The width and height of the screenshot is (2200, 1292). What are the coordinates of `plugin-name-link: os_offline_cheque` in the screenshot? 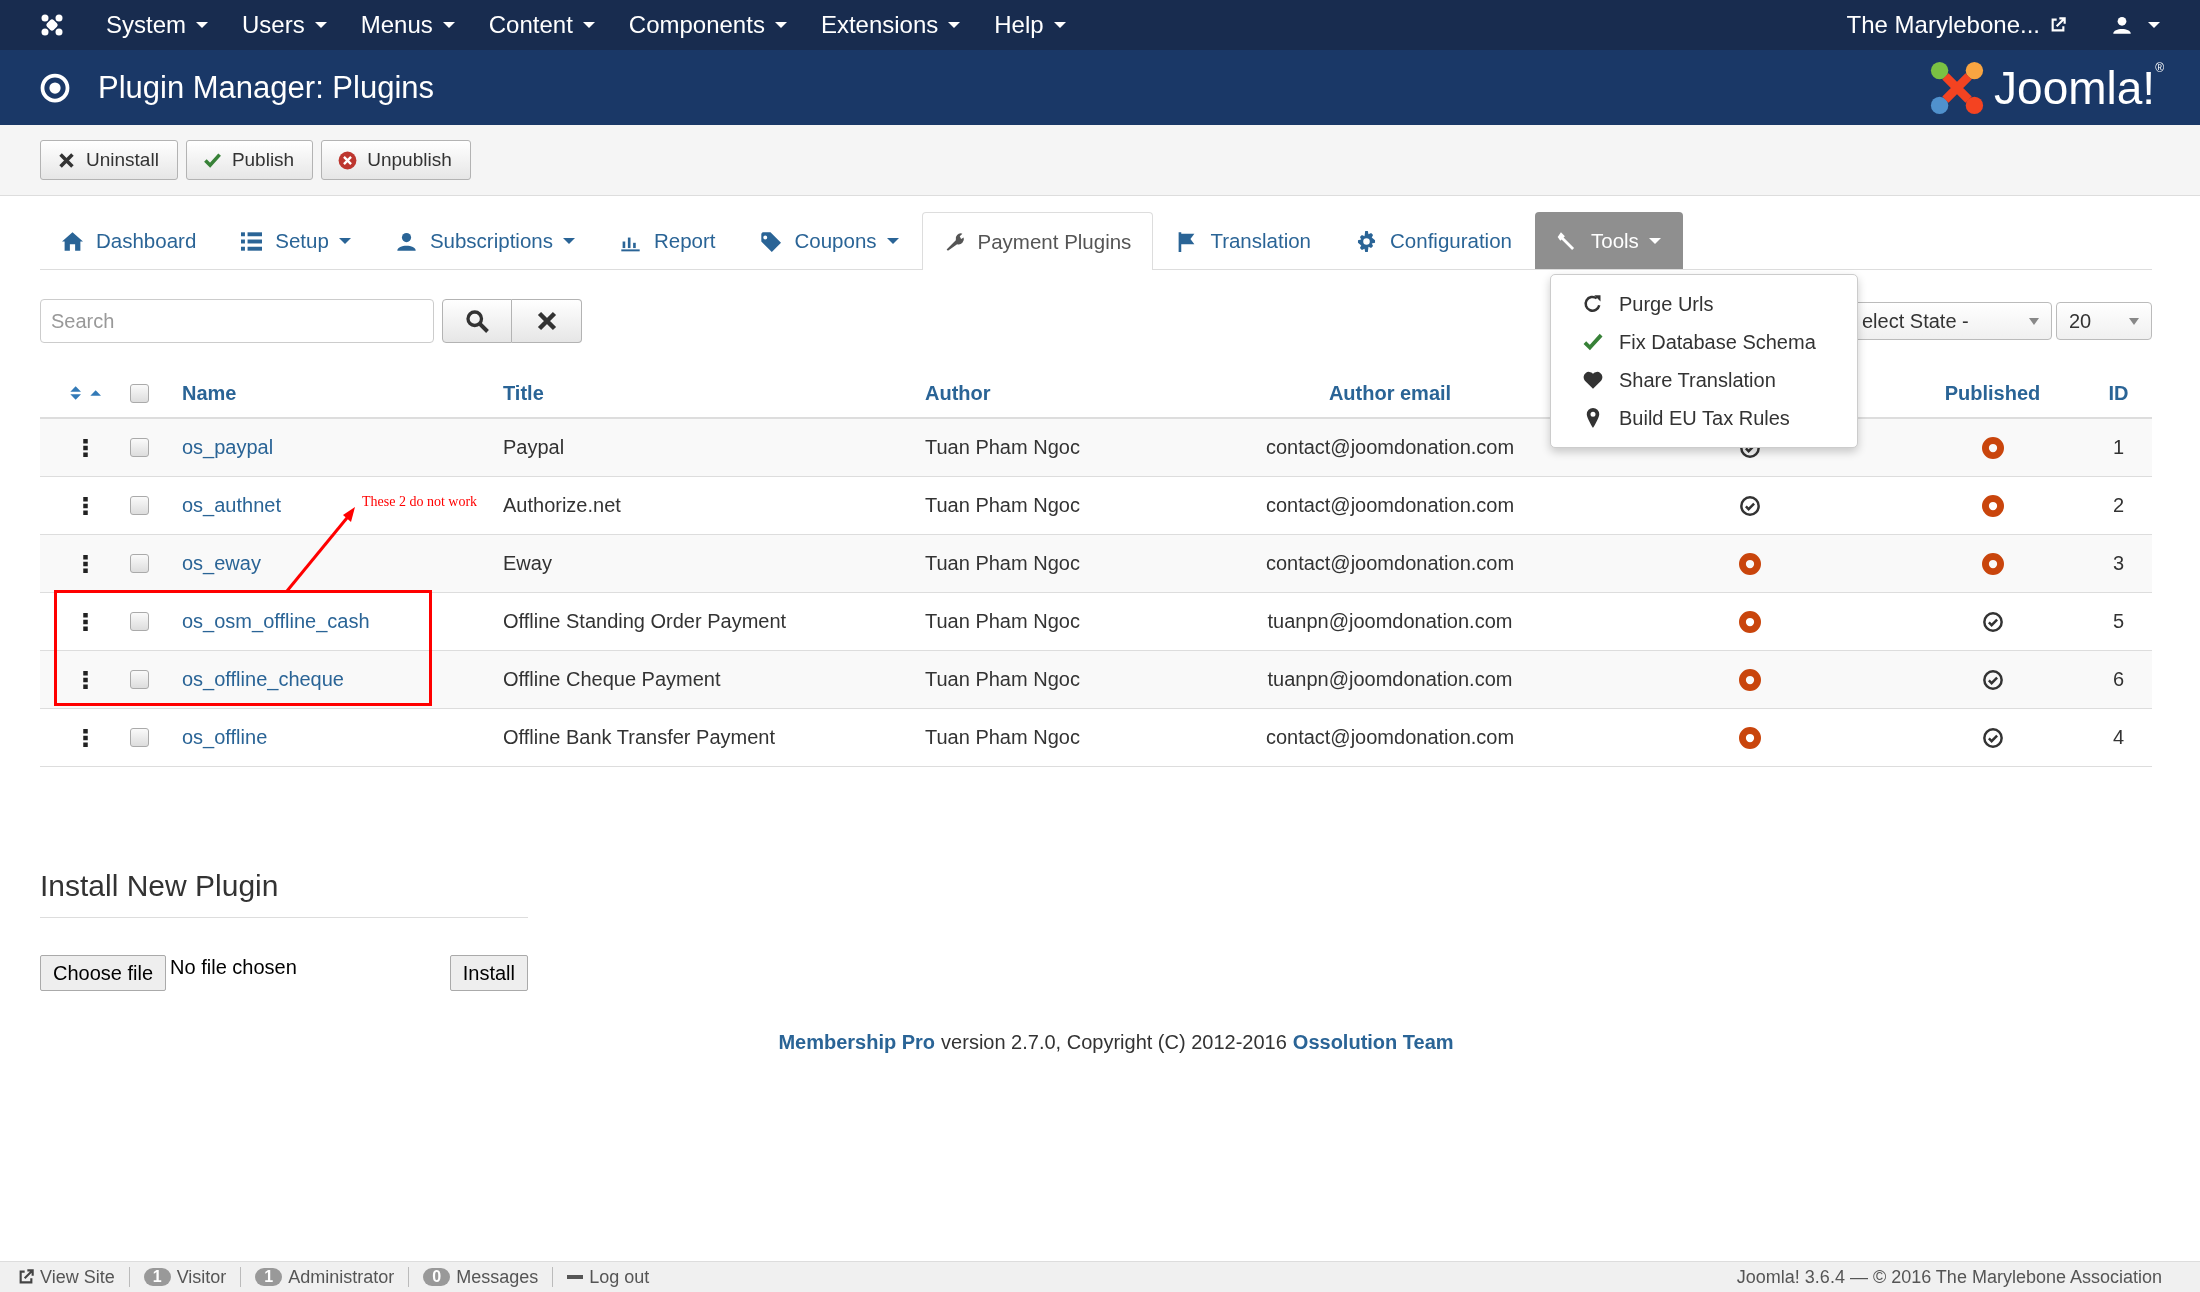 It's located at (263, 679).